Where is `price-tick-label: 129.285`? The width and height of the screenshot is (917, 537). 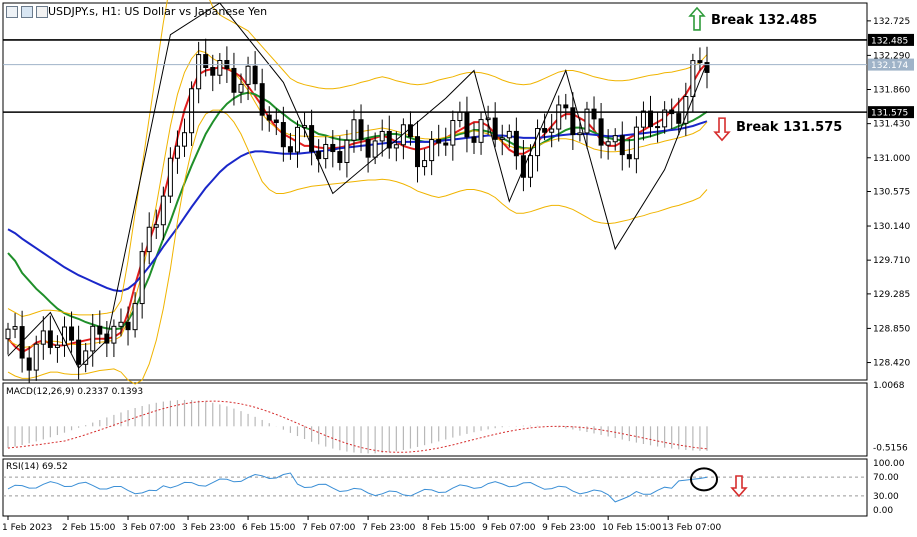
price-tick-label: 129.285 is located at coordinates (891, 295).